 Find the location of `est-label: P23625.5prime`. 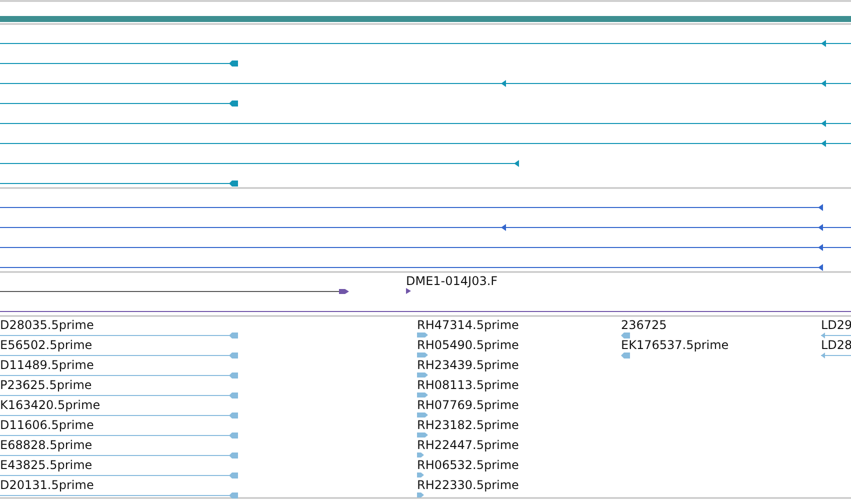

est-label: P23625.5prime is located at coordinates (46, 385).